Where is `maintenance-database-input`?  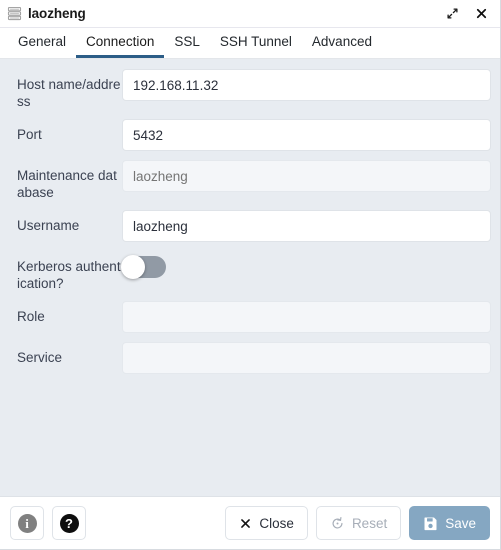
maintenance-database-input is located at coordinates (306, 176).